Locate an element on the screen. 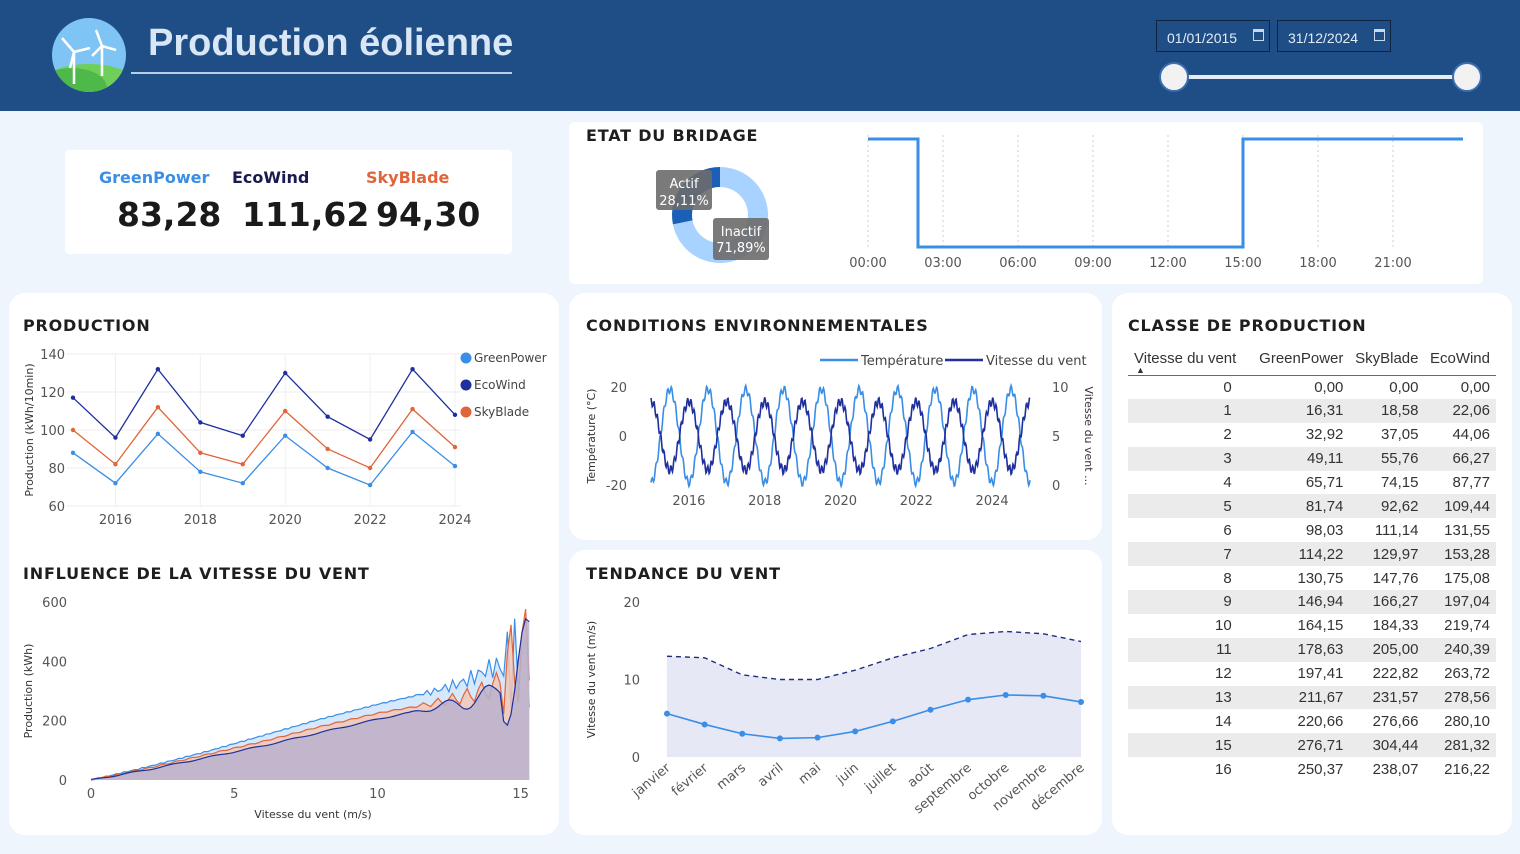 The image size is (1520, 854). table-cell: 65,71 is located at coordinates (1324, 482).